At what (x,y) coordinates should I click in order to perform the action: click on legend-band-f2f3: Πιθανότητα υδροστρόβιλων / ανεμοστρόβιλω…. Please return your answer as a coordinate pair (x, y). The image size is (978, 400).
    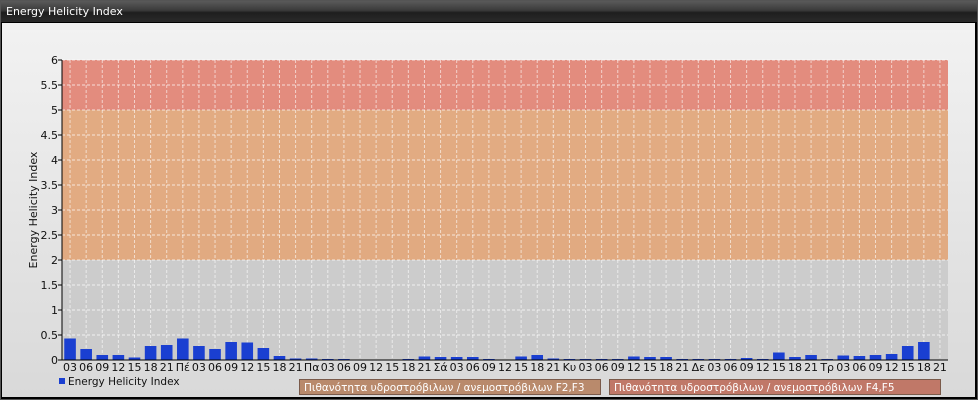
    Looking at the image, I should click on (450, 387).